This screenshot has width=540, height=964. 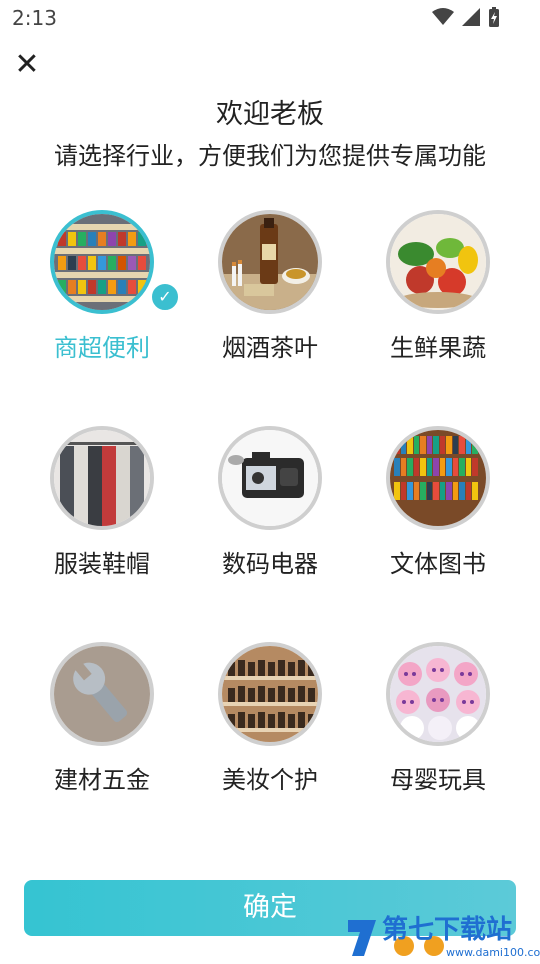 I want to click on category-label: 服装鞋帽, so click(x=102, y=564).